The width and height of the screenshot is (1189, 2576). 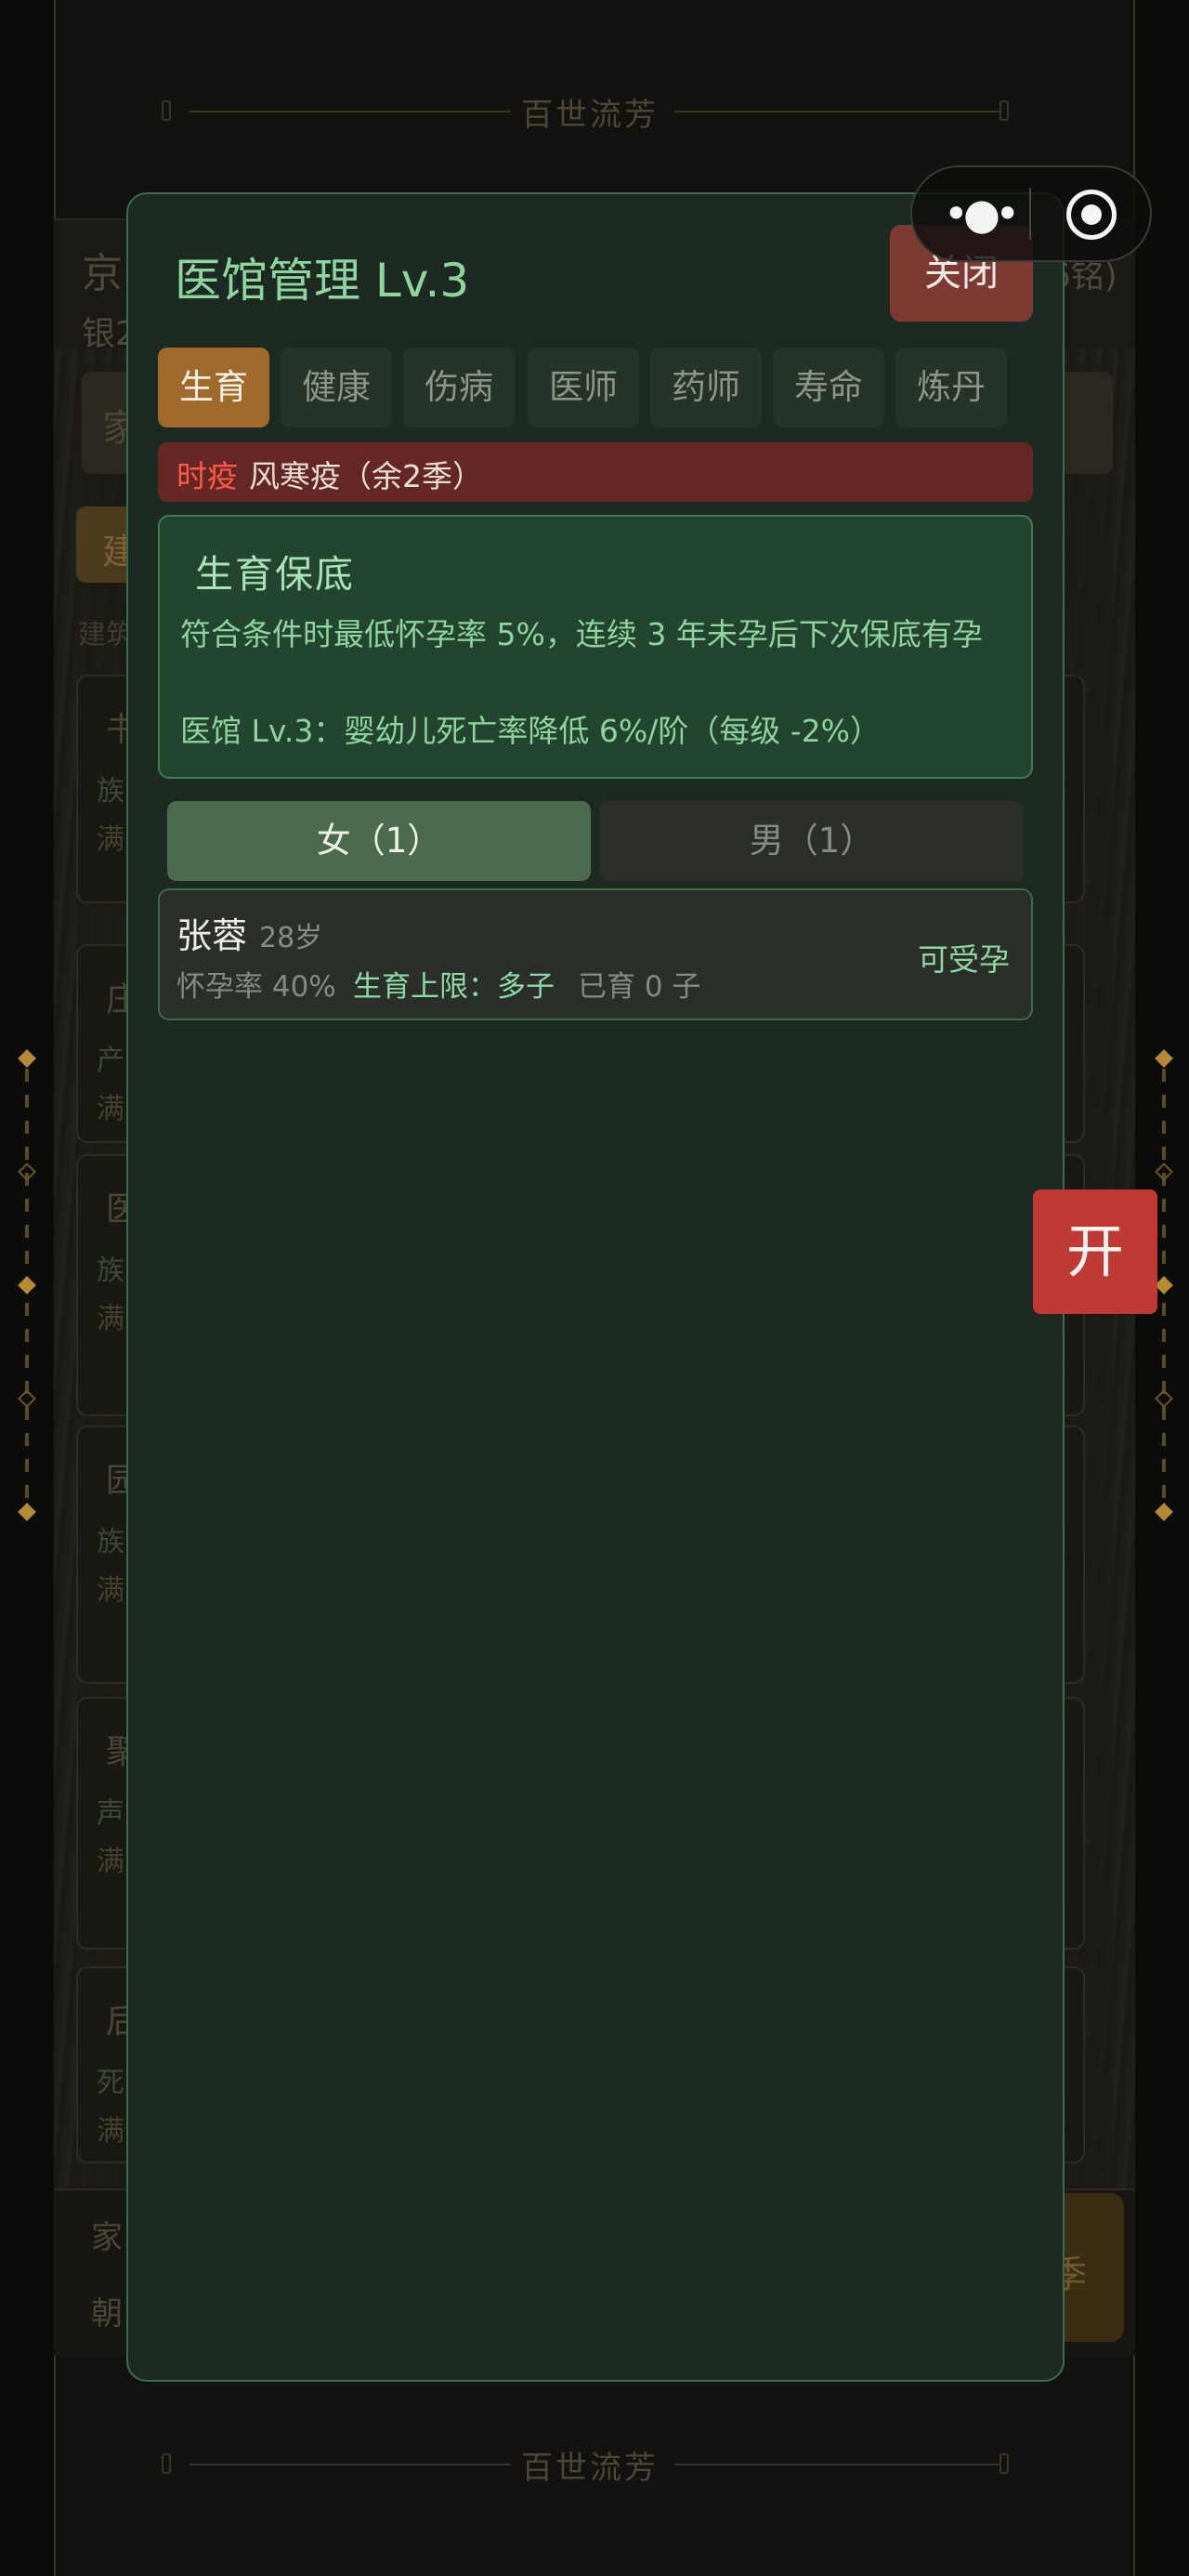 I want to click on tab-physician: 医师, so click(x=583, y=387).